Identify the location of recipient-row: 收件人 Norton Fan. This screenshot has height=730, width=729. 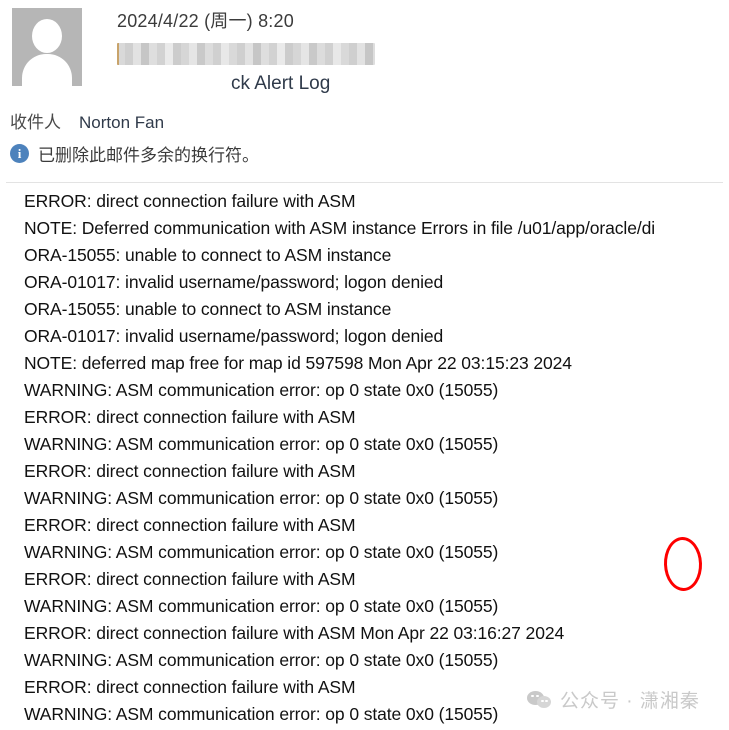
(87, 120).